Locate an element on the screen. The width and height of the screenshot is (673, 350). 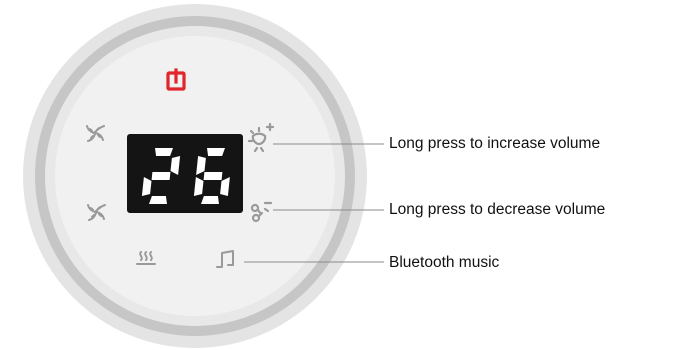
callout-decrease-volume: Long press to decrease volume is located at coordinates (497, 209).